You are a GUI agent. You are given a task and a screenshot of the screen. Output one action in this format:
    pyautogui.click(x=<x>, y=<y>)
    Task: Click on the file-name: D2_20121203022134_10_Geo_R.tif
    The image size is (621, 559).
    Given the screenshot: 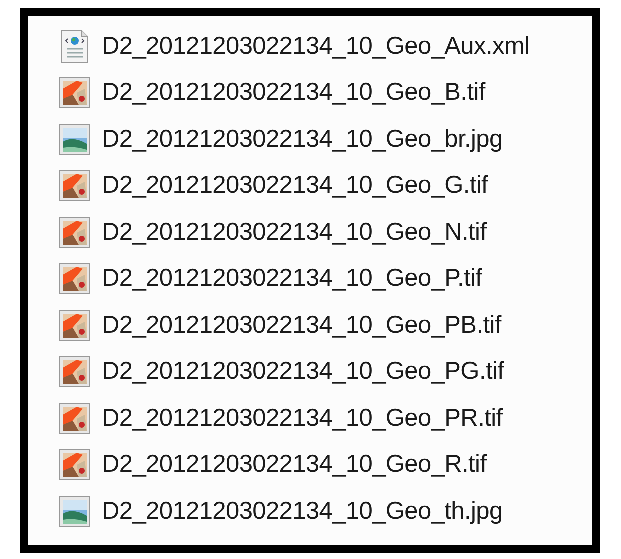 What is the action you would take?
    pyautogui.click(x=294, y=465)
    